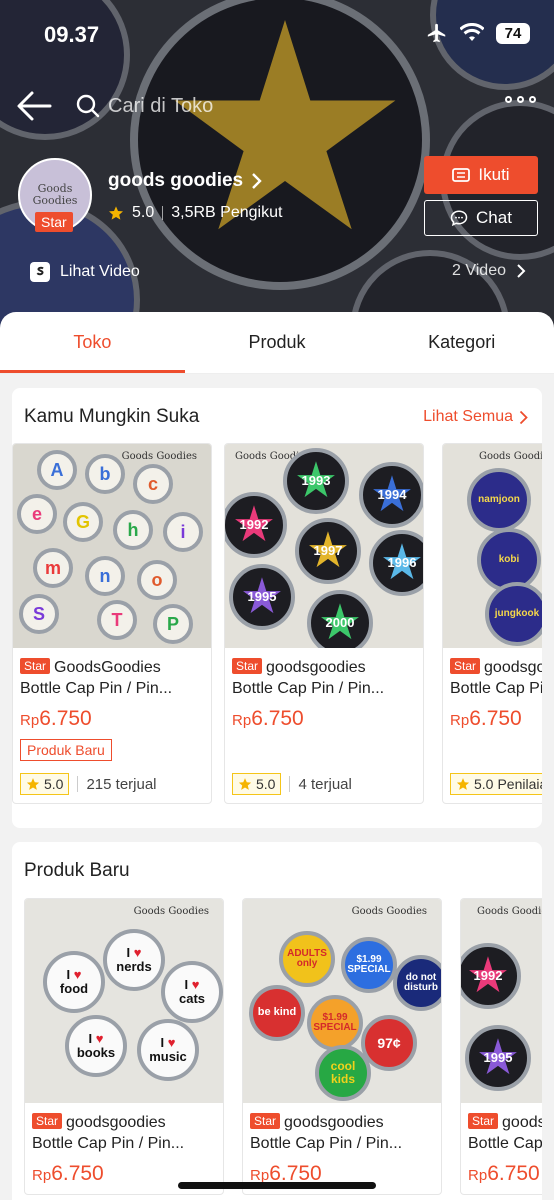 The width and height of the screenshot is (554, 1200). I want to click on back-button, so click(34, 106).